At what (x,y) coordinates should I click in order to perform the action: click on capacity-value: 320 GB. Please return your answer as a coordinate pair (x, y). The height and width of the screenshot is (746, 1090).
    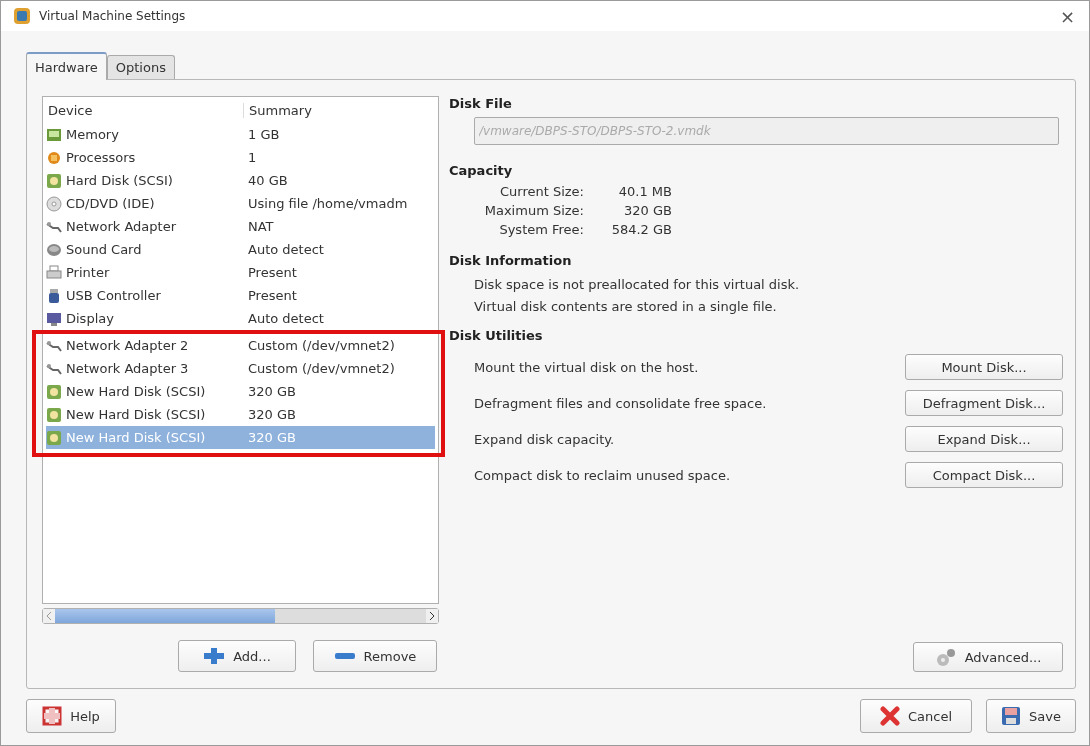
    Looking at the image, I should click on (647, 210).